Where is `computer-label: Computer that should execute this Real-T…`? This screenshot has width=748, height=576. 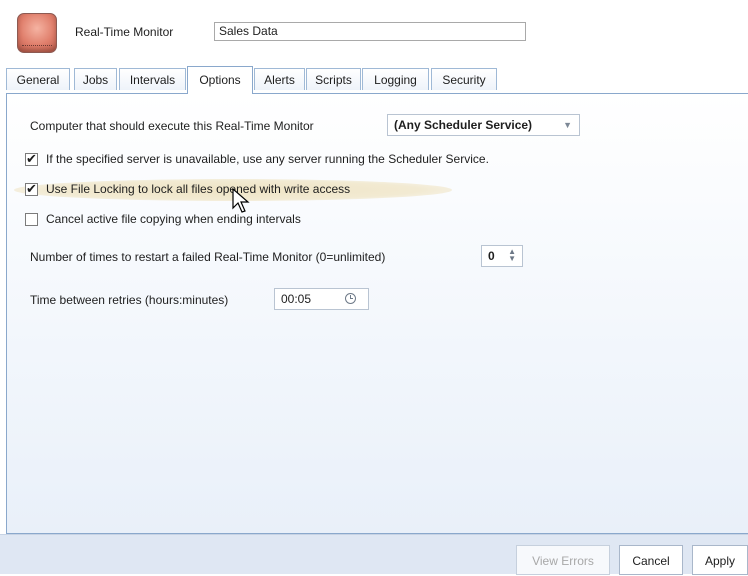
computer-label: Computer that should execute this Real-T… is located at coordinates (172, 126).